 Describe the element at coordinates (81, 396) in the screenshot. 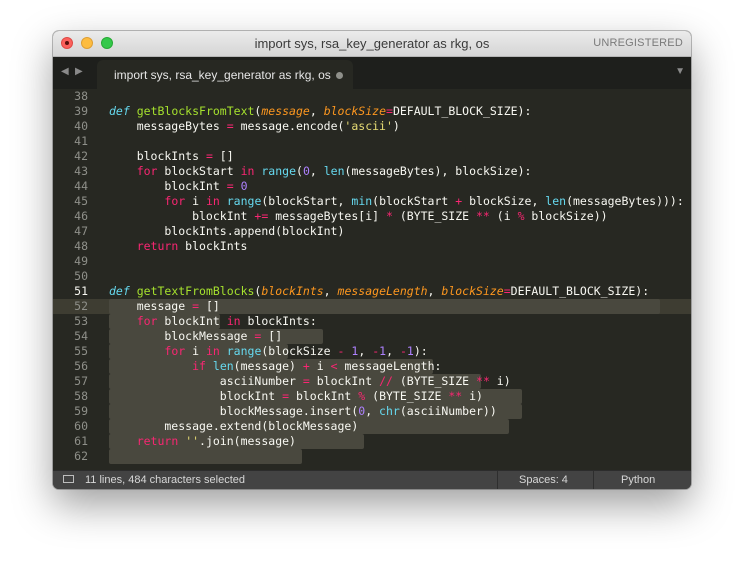

I see `line-number: 58` at that location.